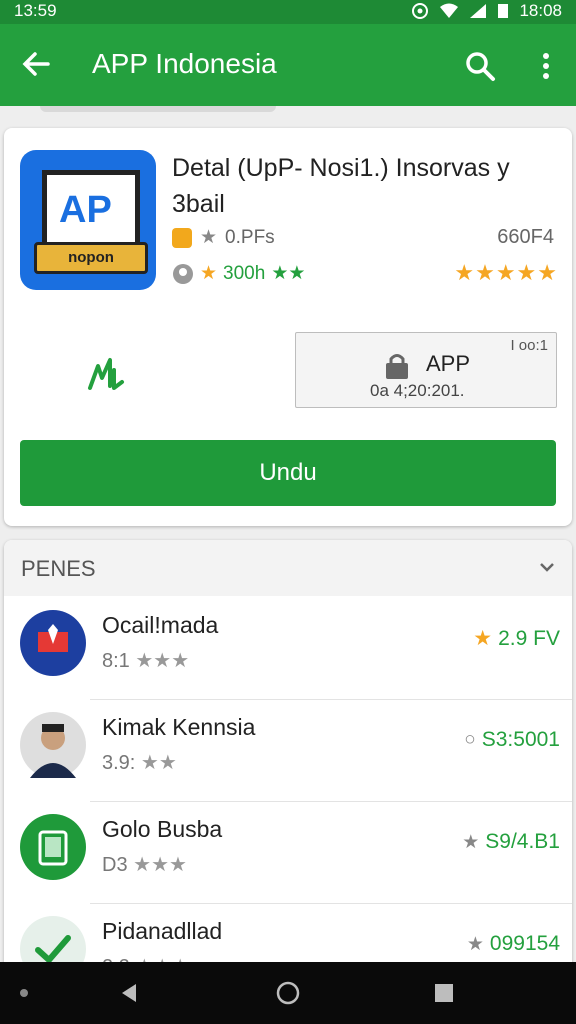 This screenshot has width=576, height=1024. What do you see at coordinates (513, 943) in the screenshot?
I see `item-value: ★ 099154` at bounding box center [513, 943].